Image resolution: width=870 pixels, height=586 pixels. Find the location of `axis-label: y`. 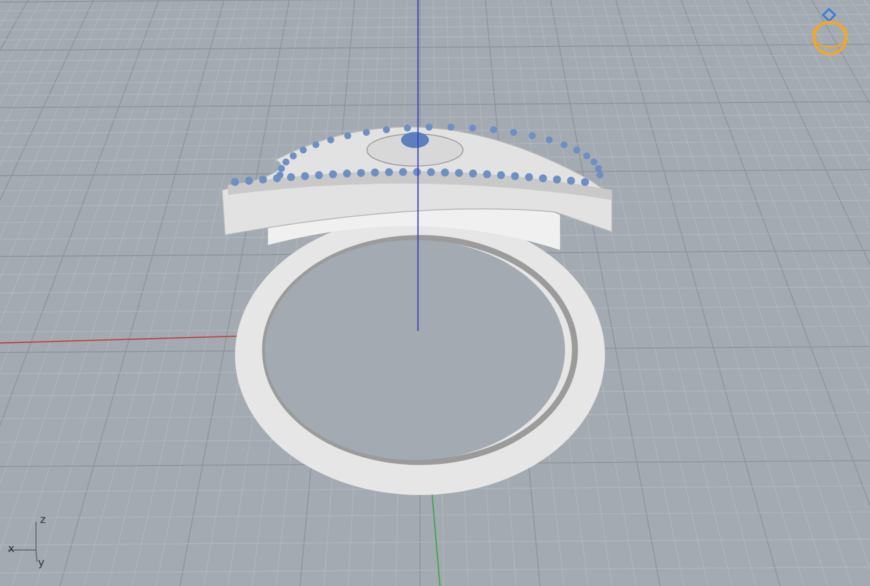

axis-label: y is located at coordinates (41, 562).